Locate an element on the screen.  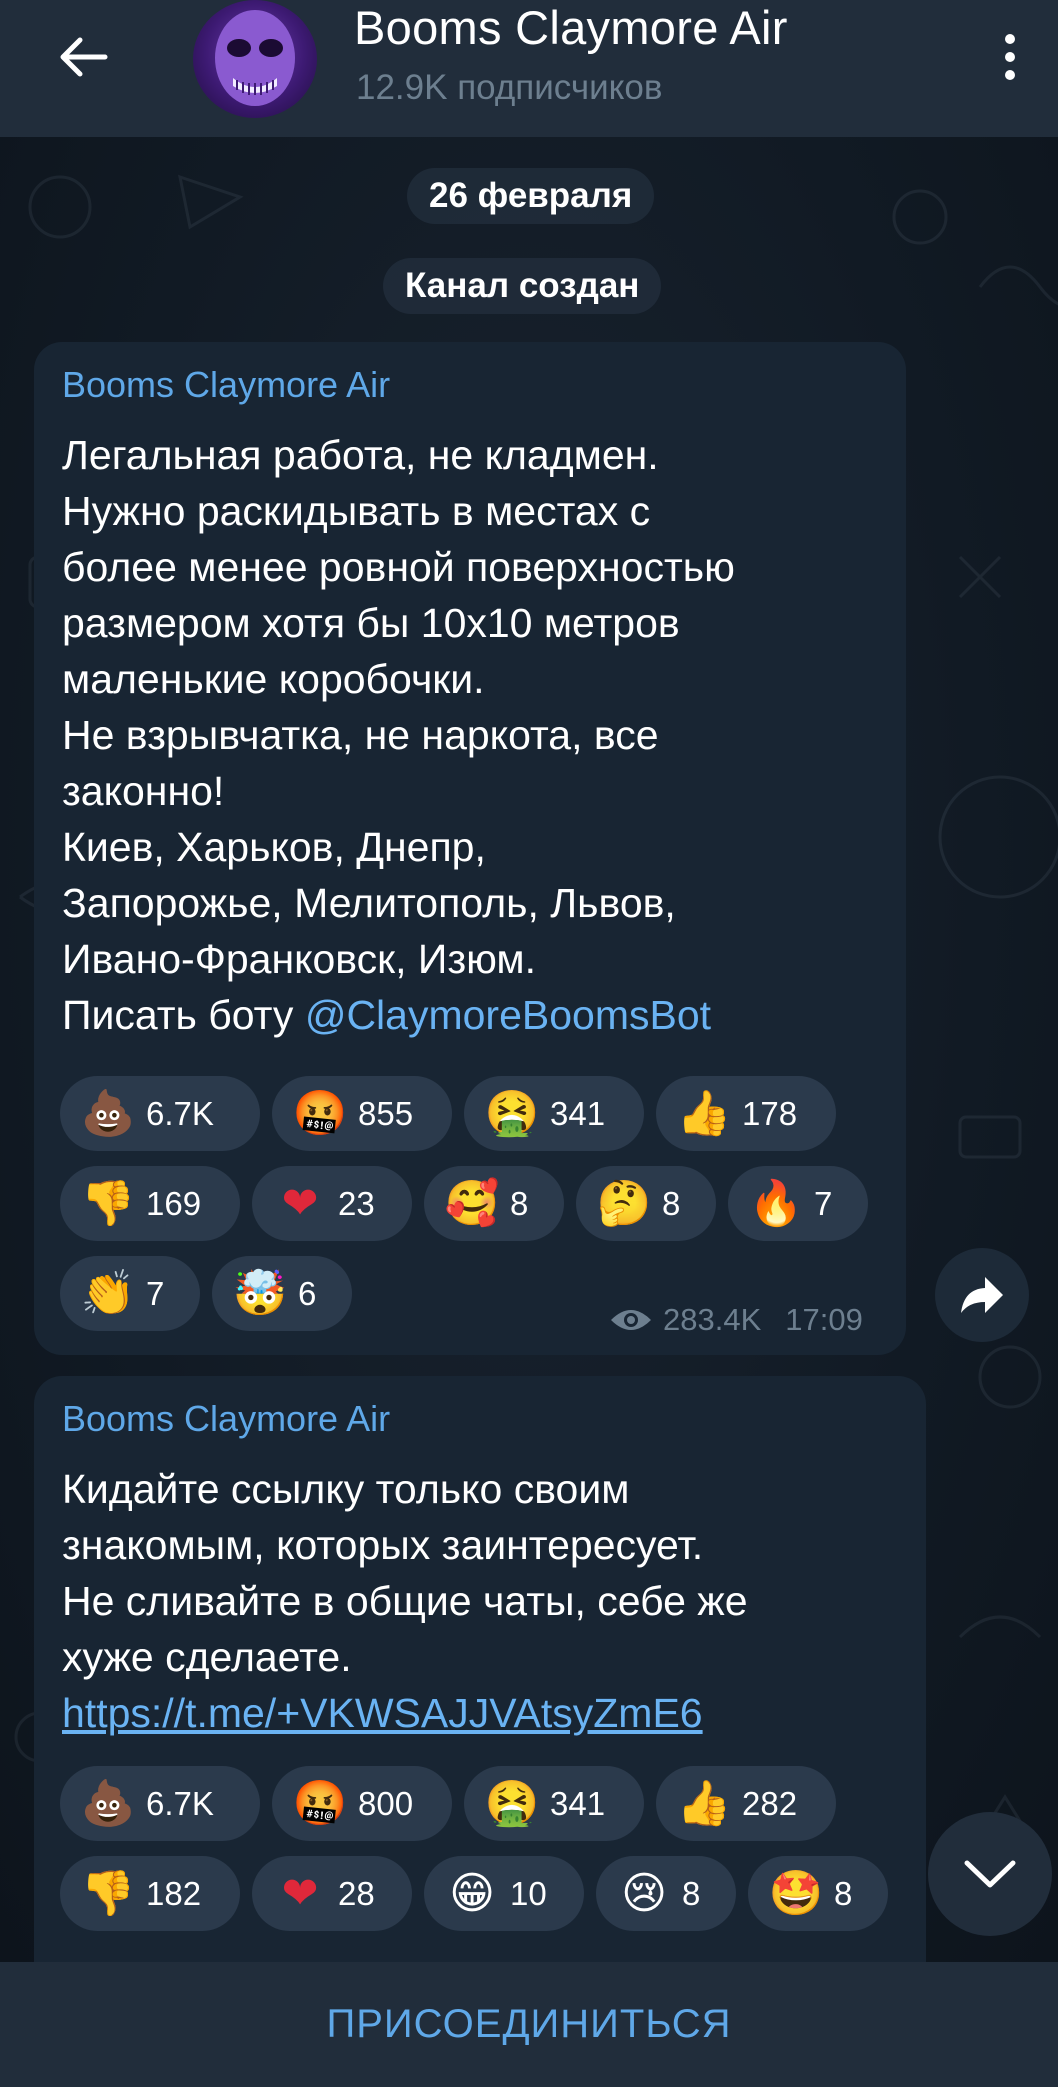
date-separator: 26 февраля is located at coordinates (531, 196).